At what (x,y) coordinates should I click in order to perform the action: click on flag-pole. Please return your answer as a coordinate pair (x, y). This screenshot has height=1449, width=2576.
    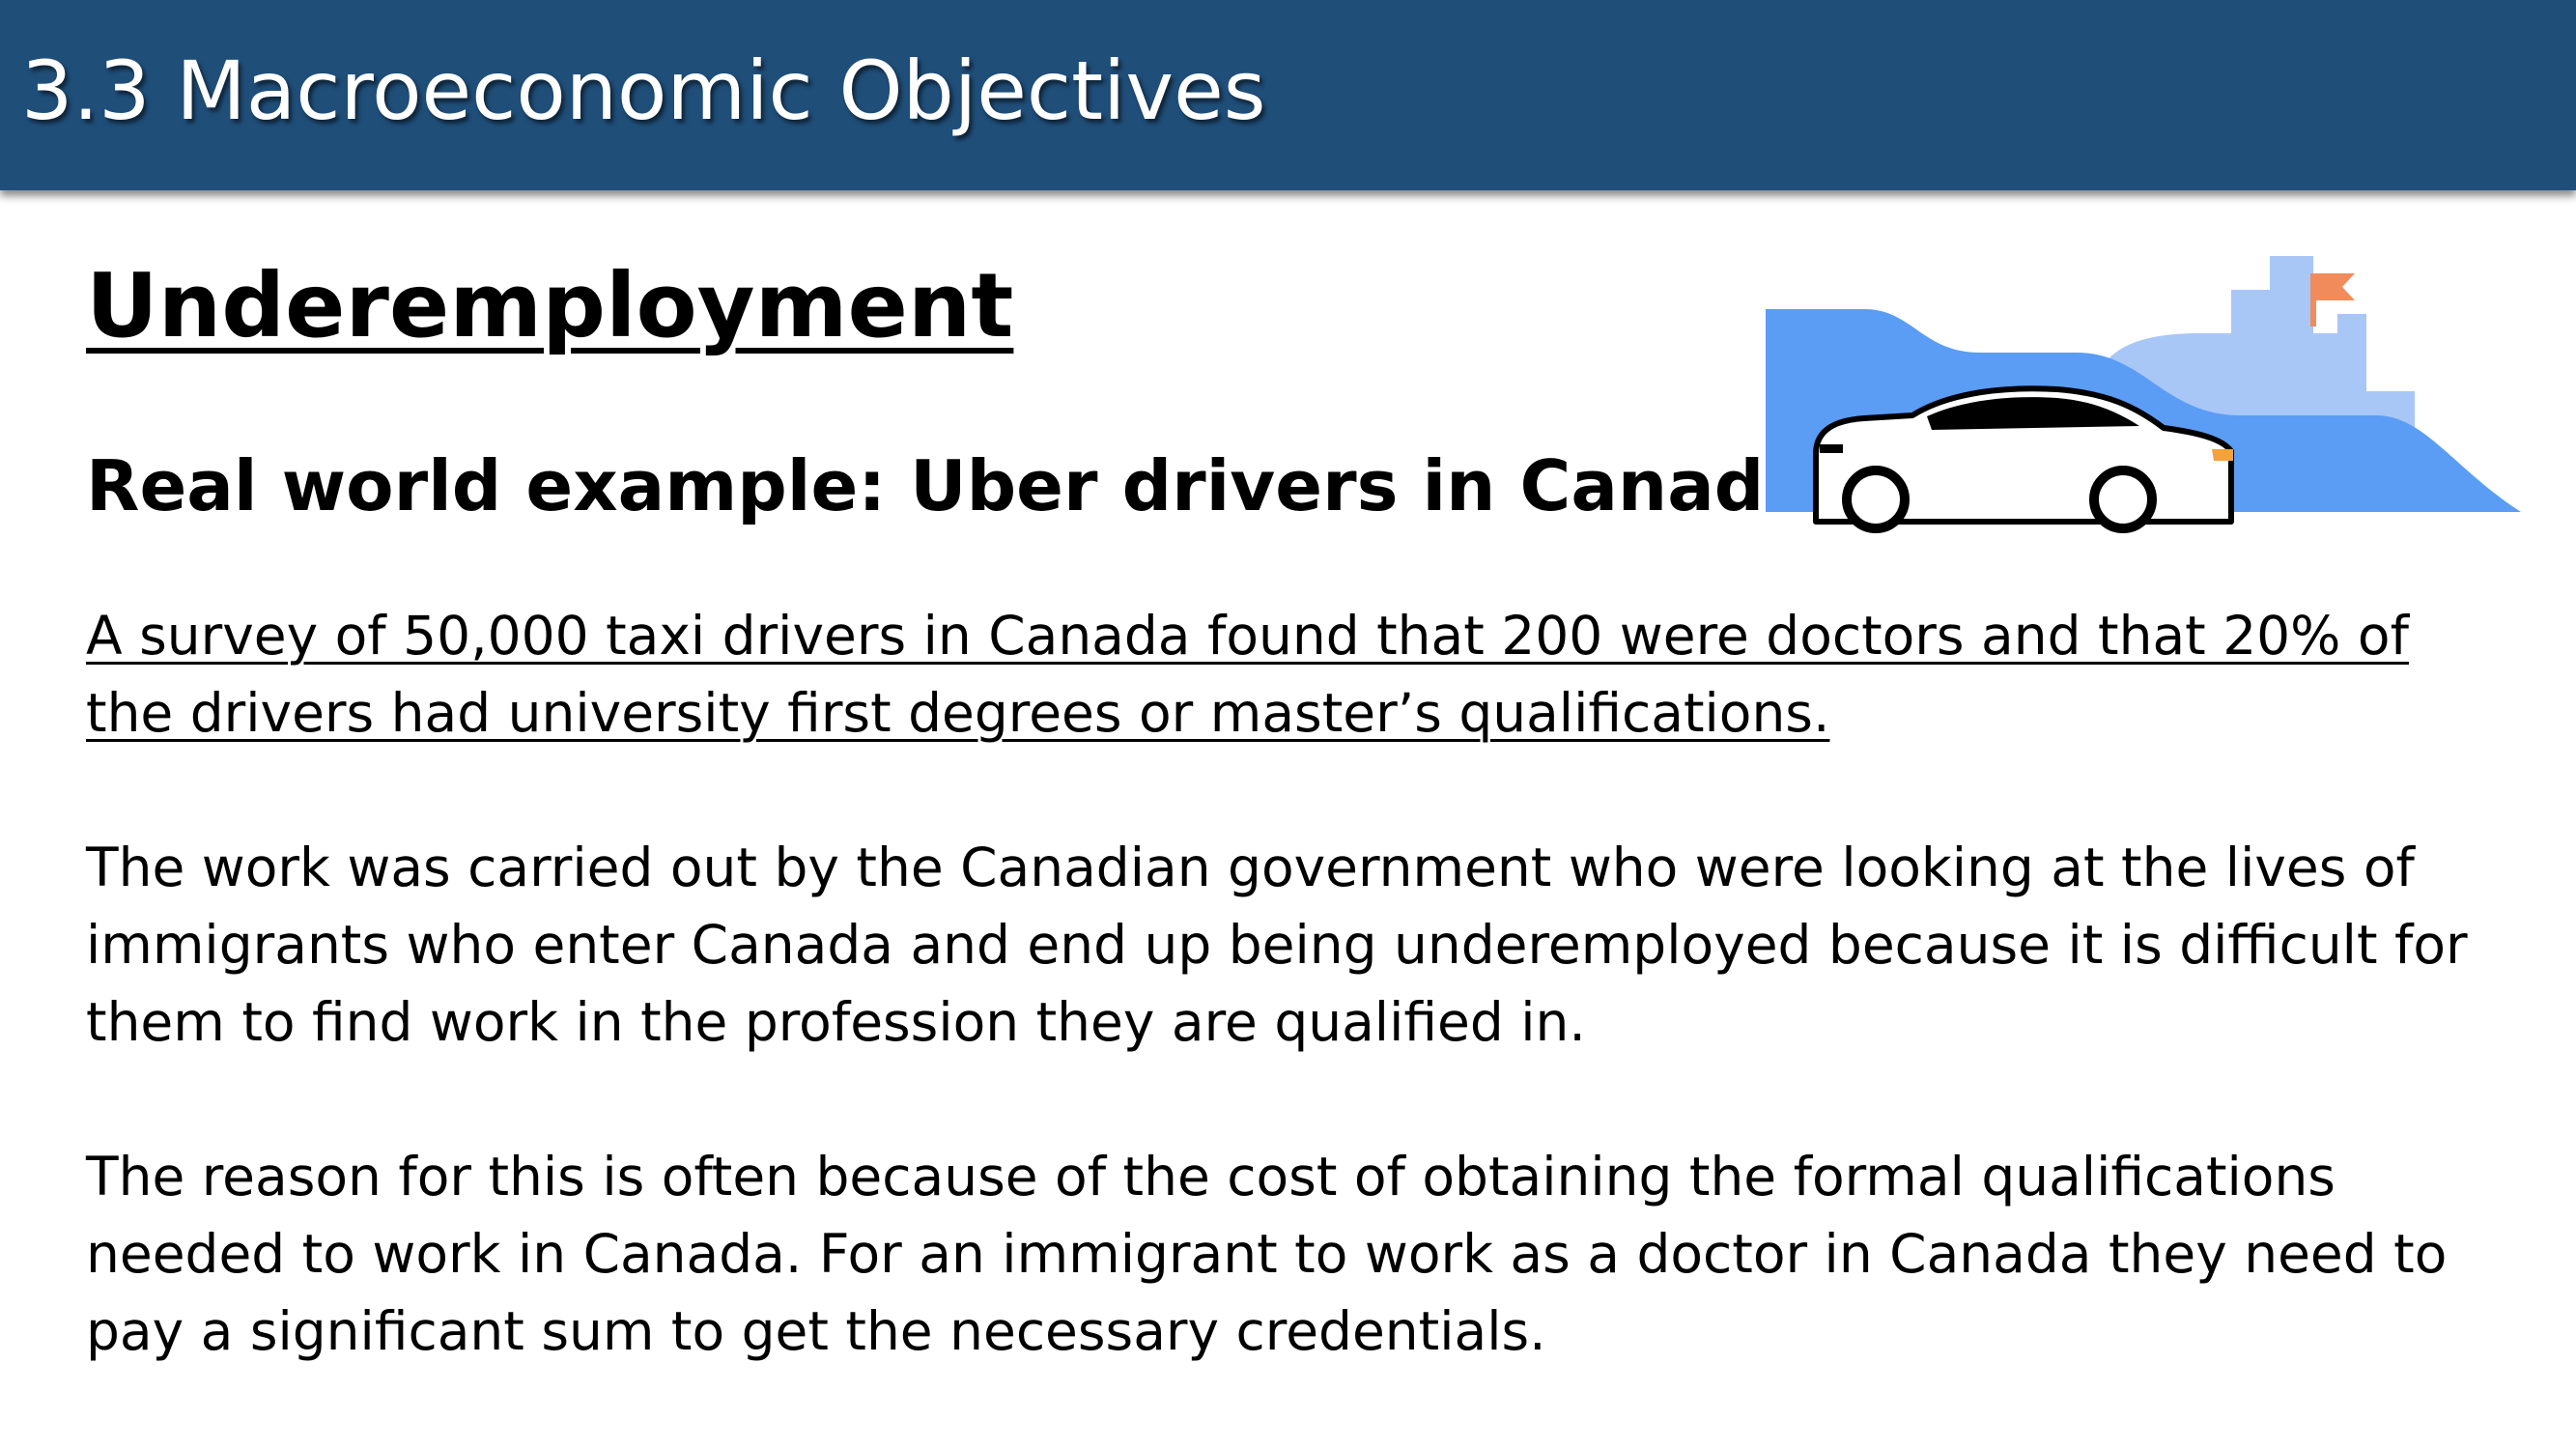
    Looking at the image, I should click on (2313, 300).